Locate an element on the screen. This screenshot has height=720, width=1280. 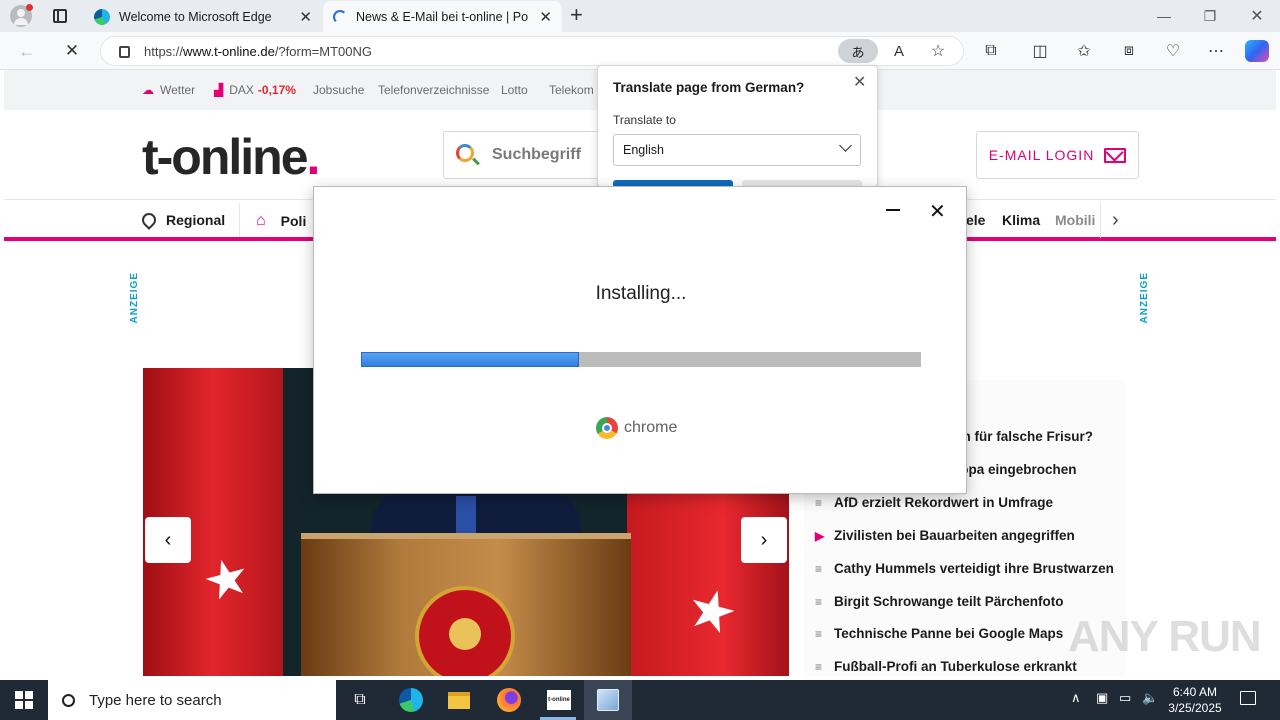
network-icon: ▭ is located at coordinates (1125, 698).